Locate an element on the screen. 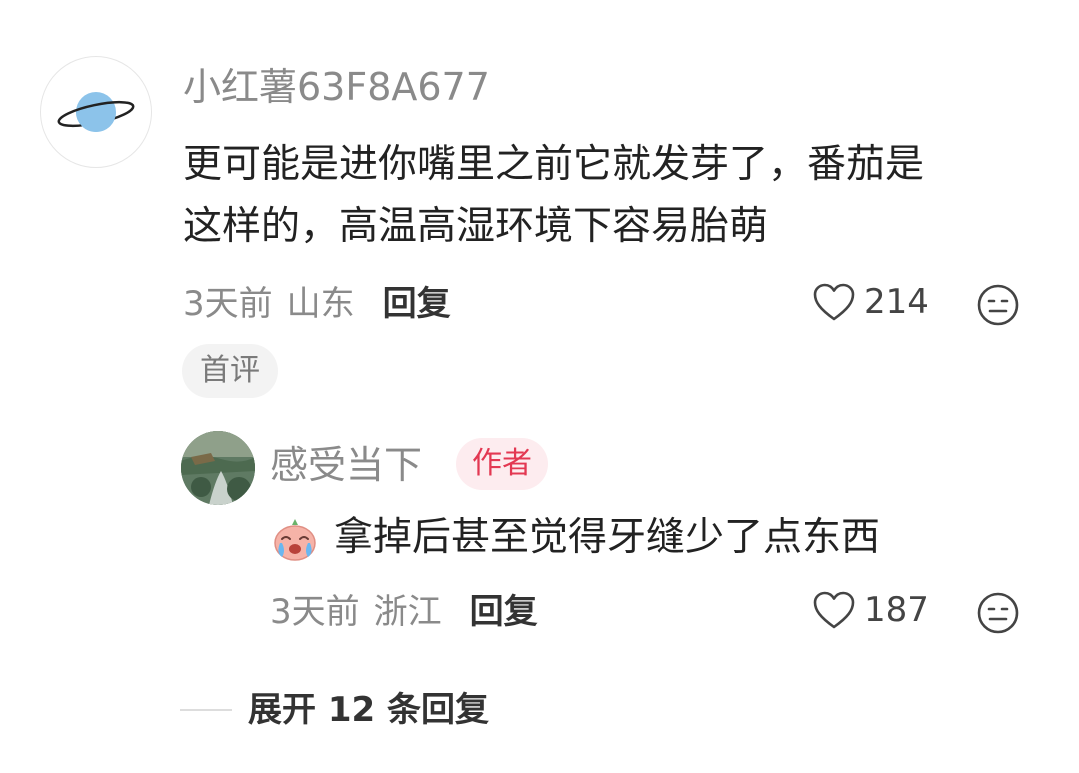 The height and width of the screenshot is (773, 1079). planet-icon is located at coordinates (96, 112).